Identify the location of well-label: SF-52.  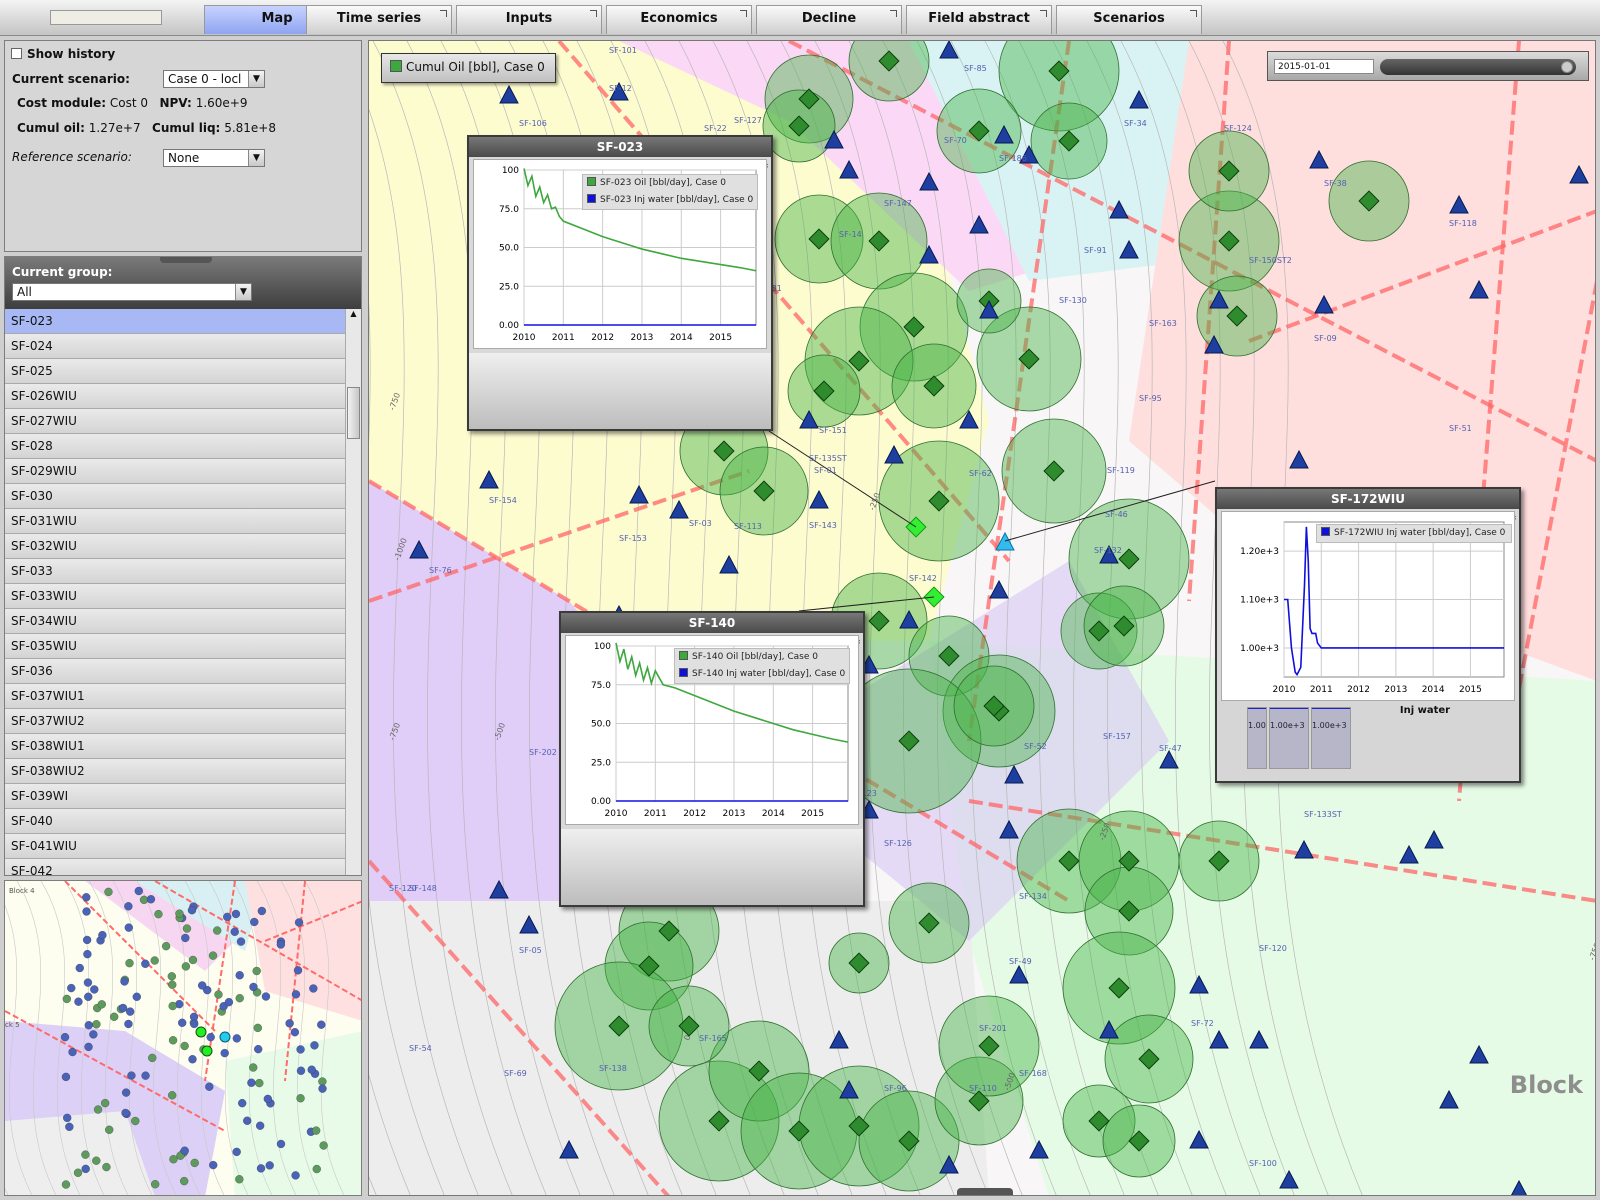
(1035, 746).